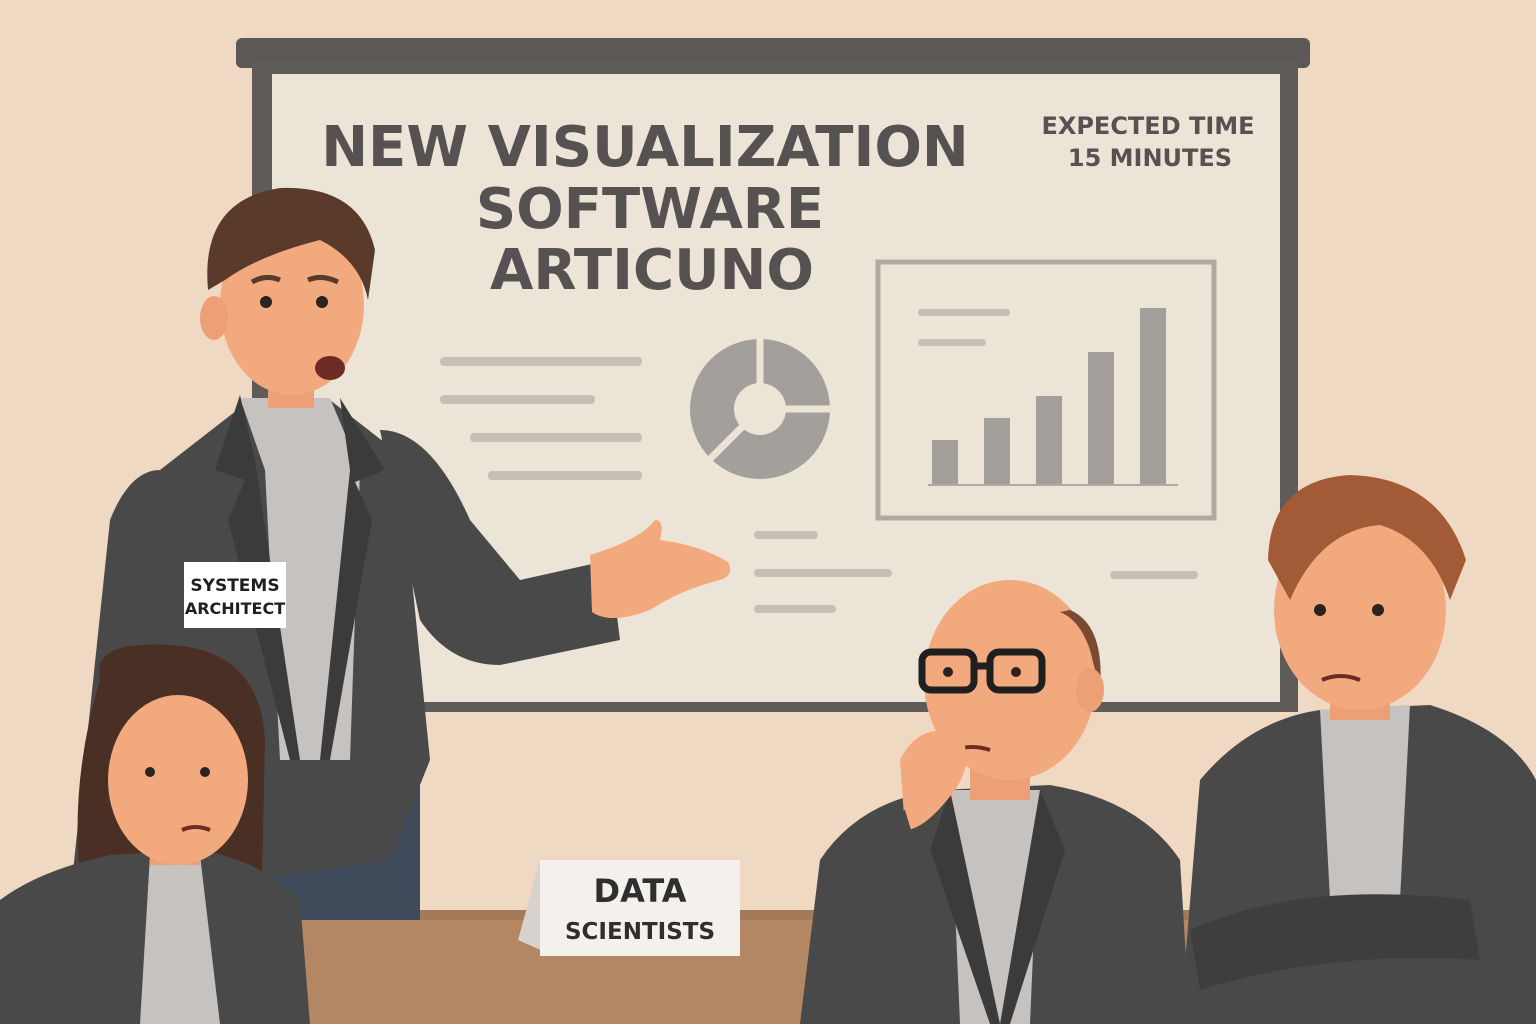  I want to click on screen-title-line-2: SOFTWARE, so click(650, 209).